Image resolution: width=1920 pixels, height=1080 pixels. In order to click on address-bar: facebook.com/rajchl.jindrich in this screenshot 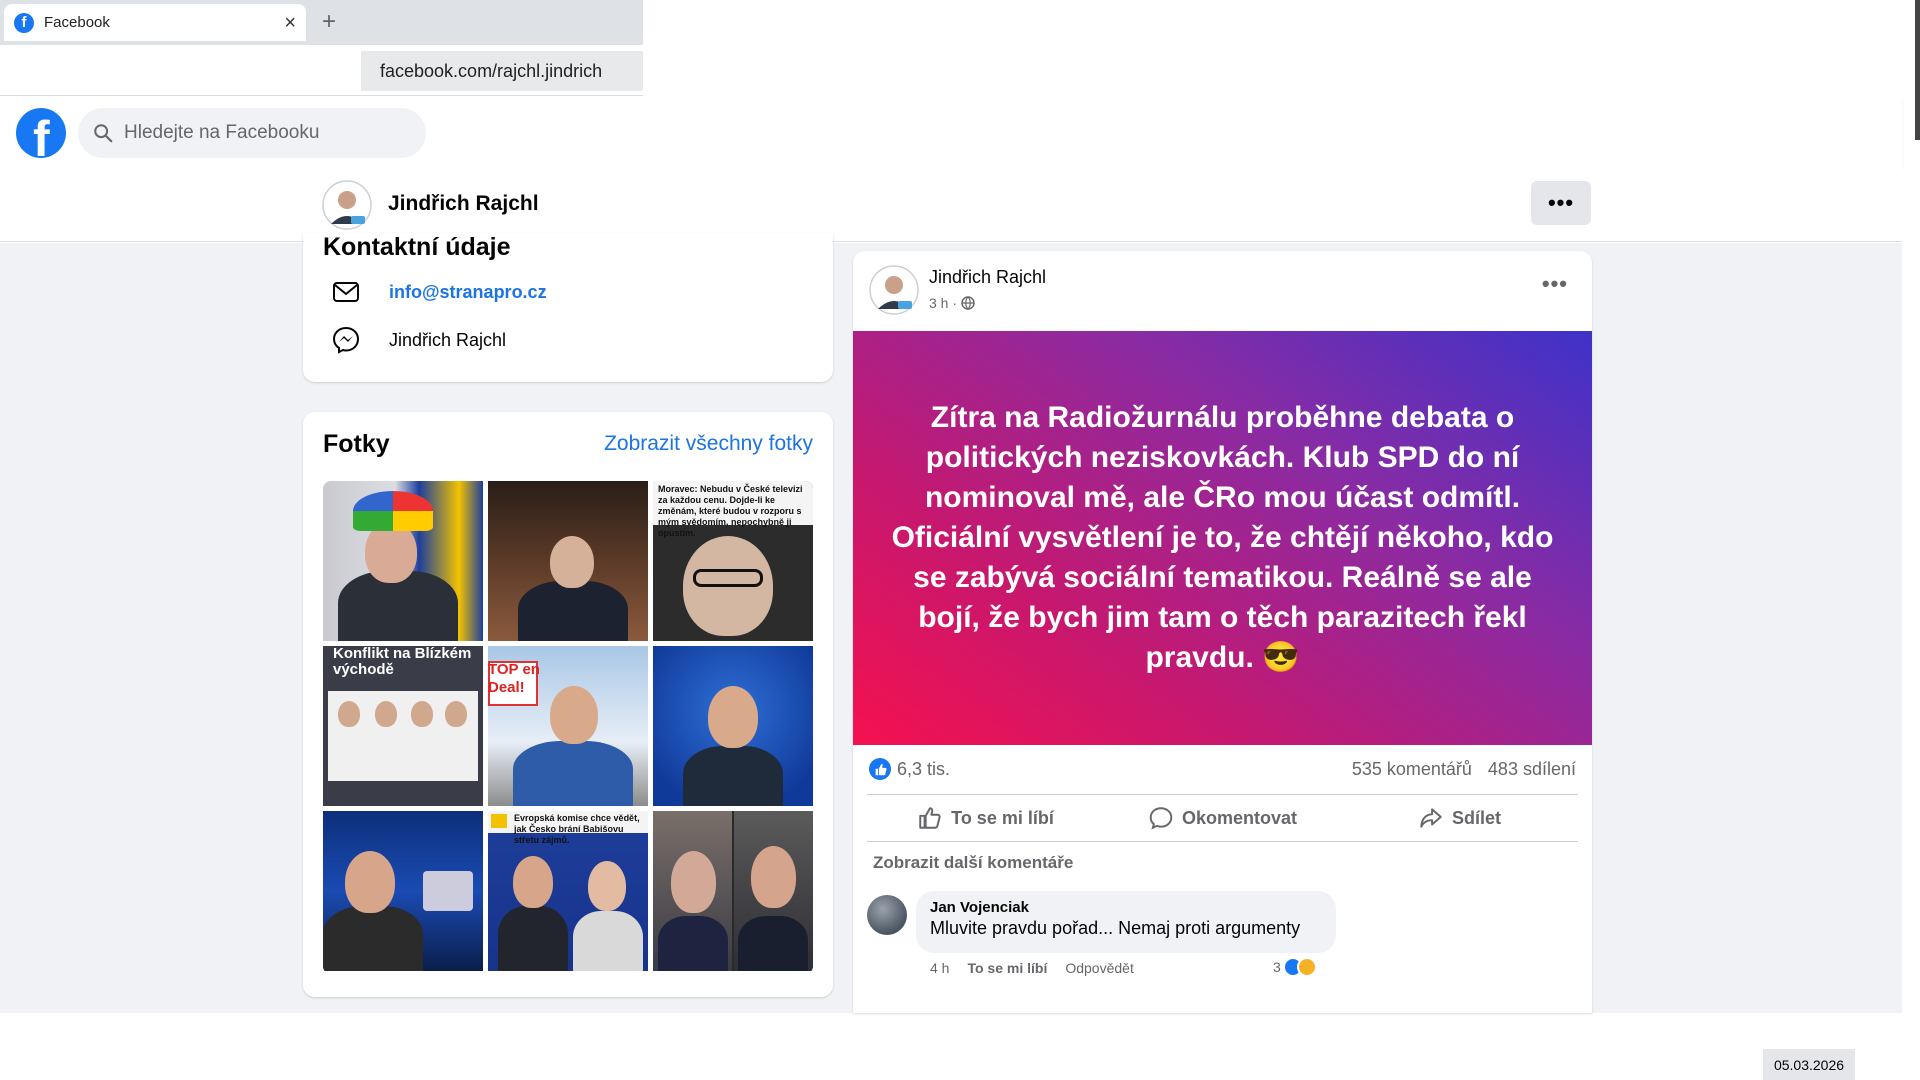, I will do `click(502, 71)`.